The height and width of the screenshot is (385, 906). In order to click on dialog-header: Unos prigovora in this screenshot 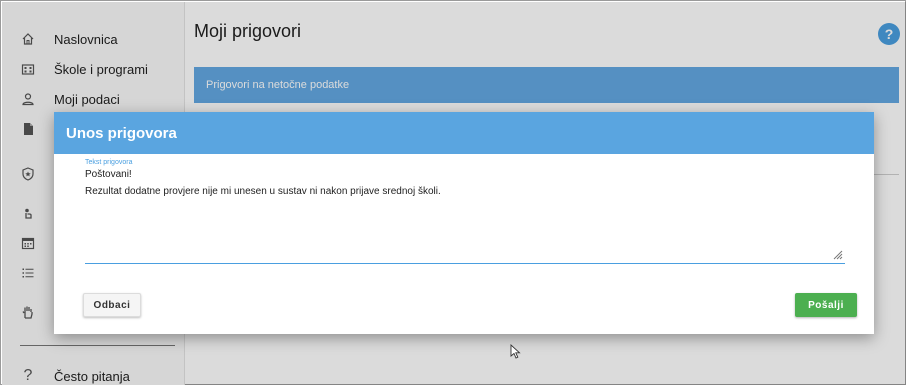, I will do `click(464, 133)`.